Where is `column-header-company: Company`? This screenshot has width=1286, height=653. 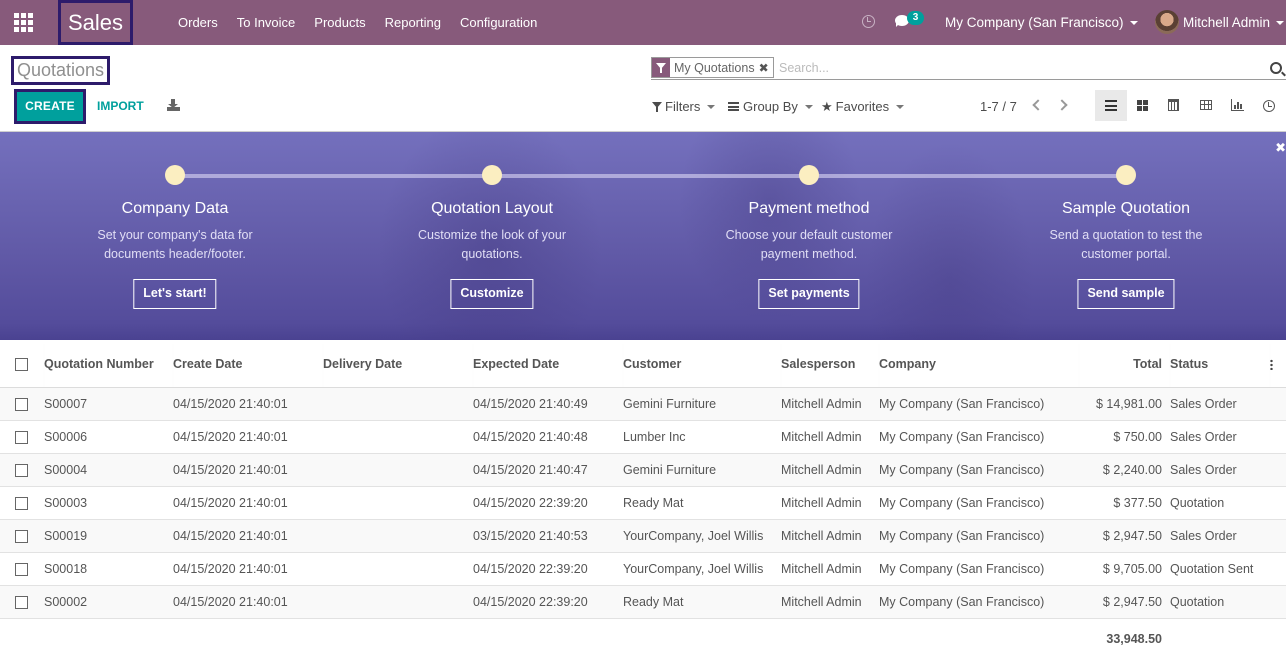
column-header-company: Company is located at coordinates (979, 364).